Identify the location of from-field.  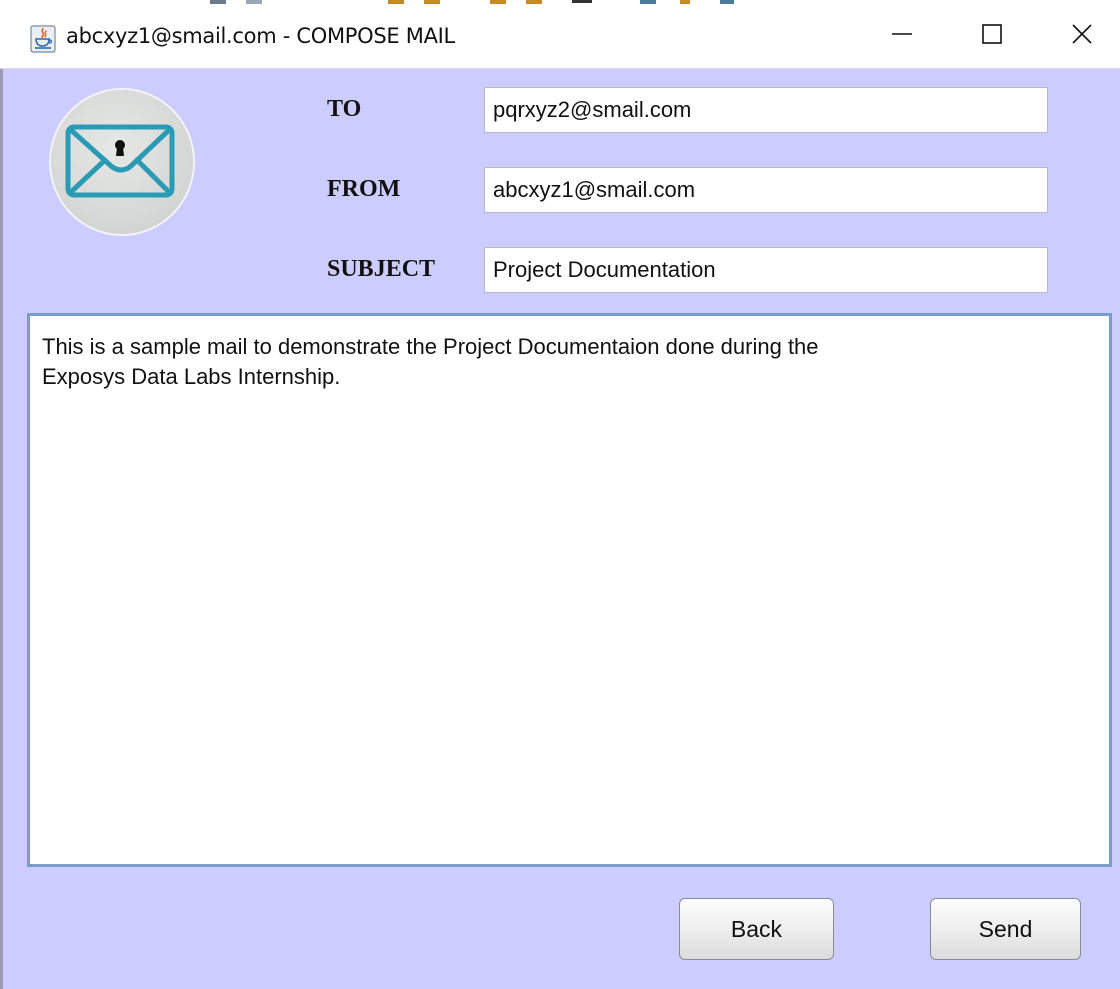
(766, 190).